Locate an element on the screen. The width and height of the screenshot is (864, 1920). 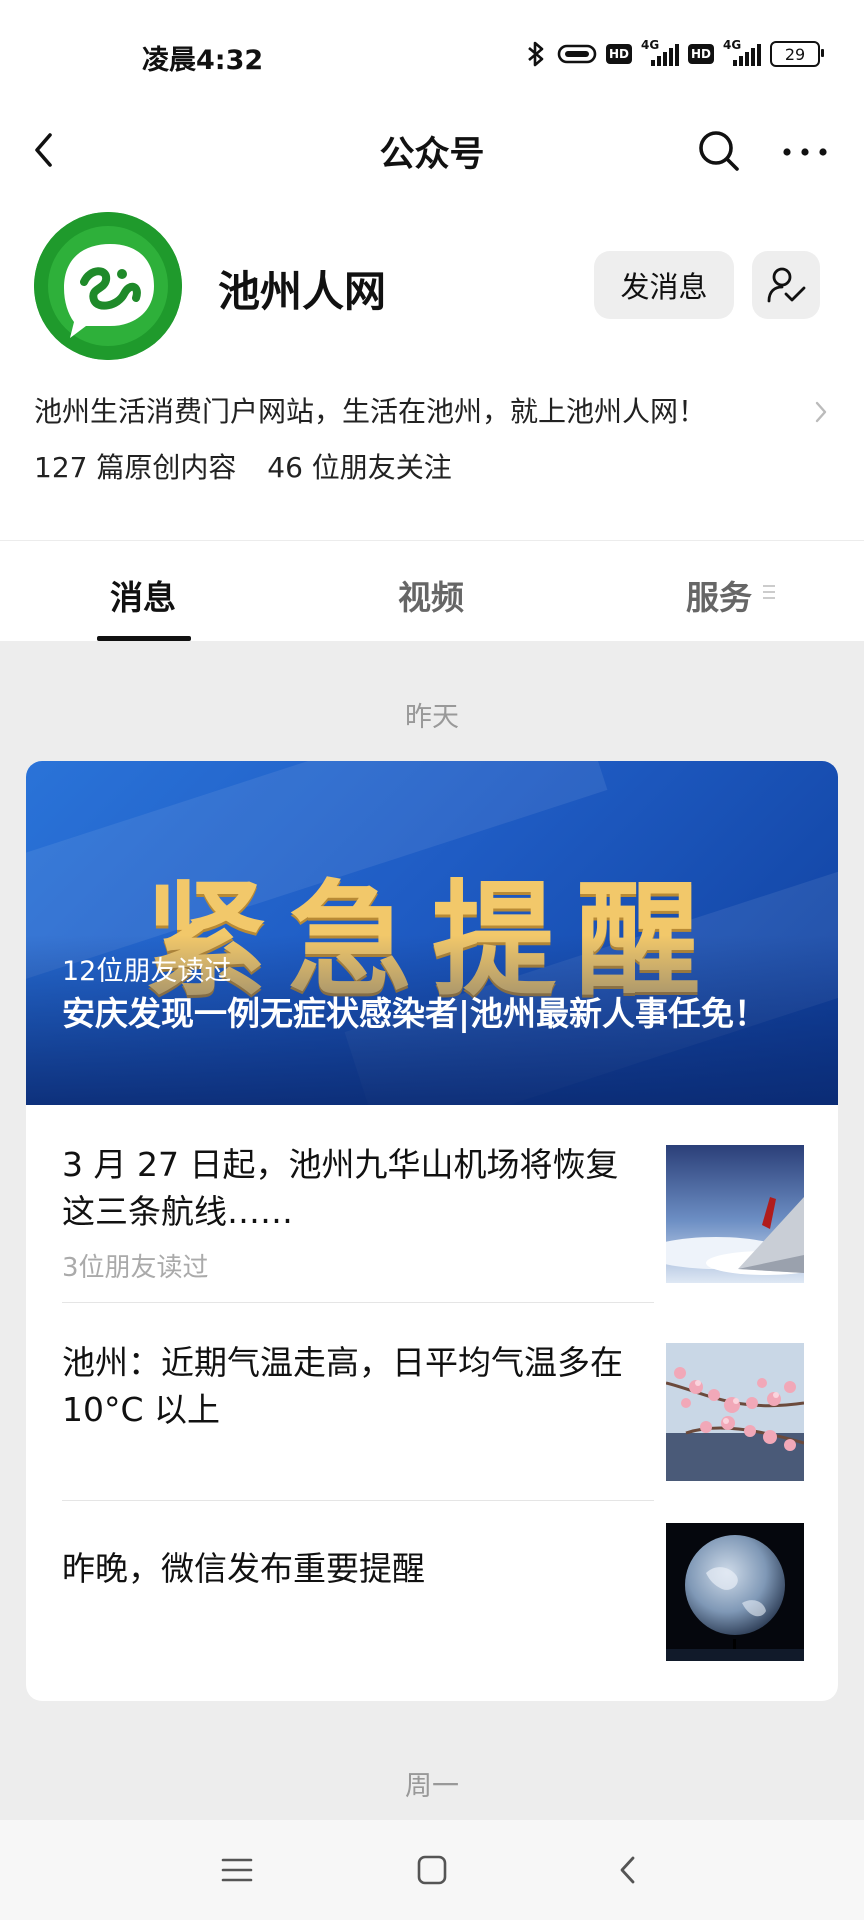
tab-messages: 消息 is located at coordinates (143, 595).